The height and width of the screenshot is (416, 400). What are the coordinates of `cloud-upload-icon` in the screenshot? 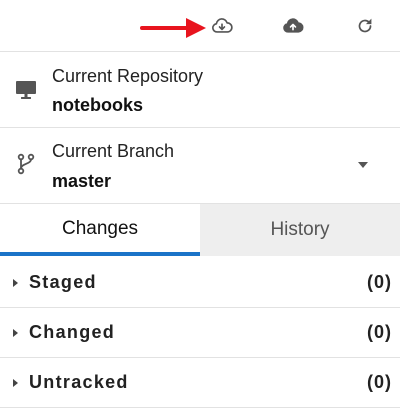 It's located at (293, 25).